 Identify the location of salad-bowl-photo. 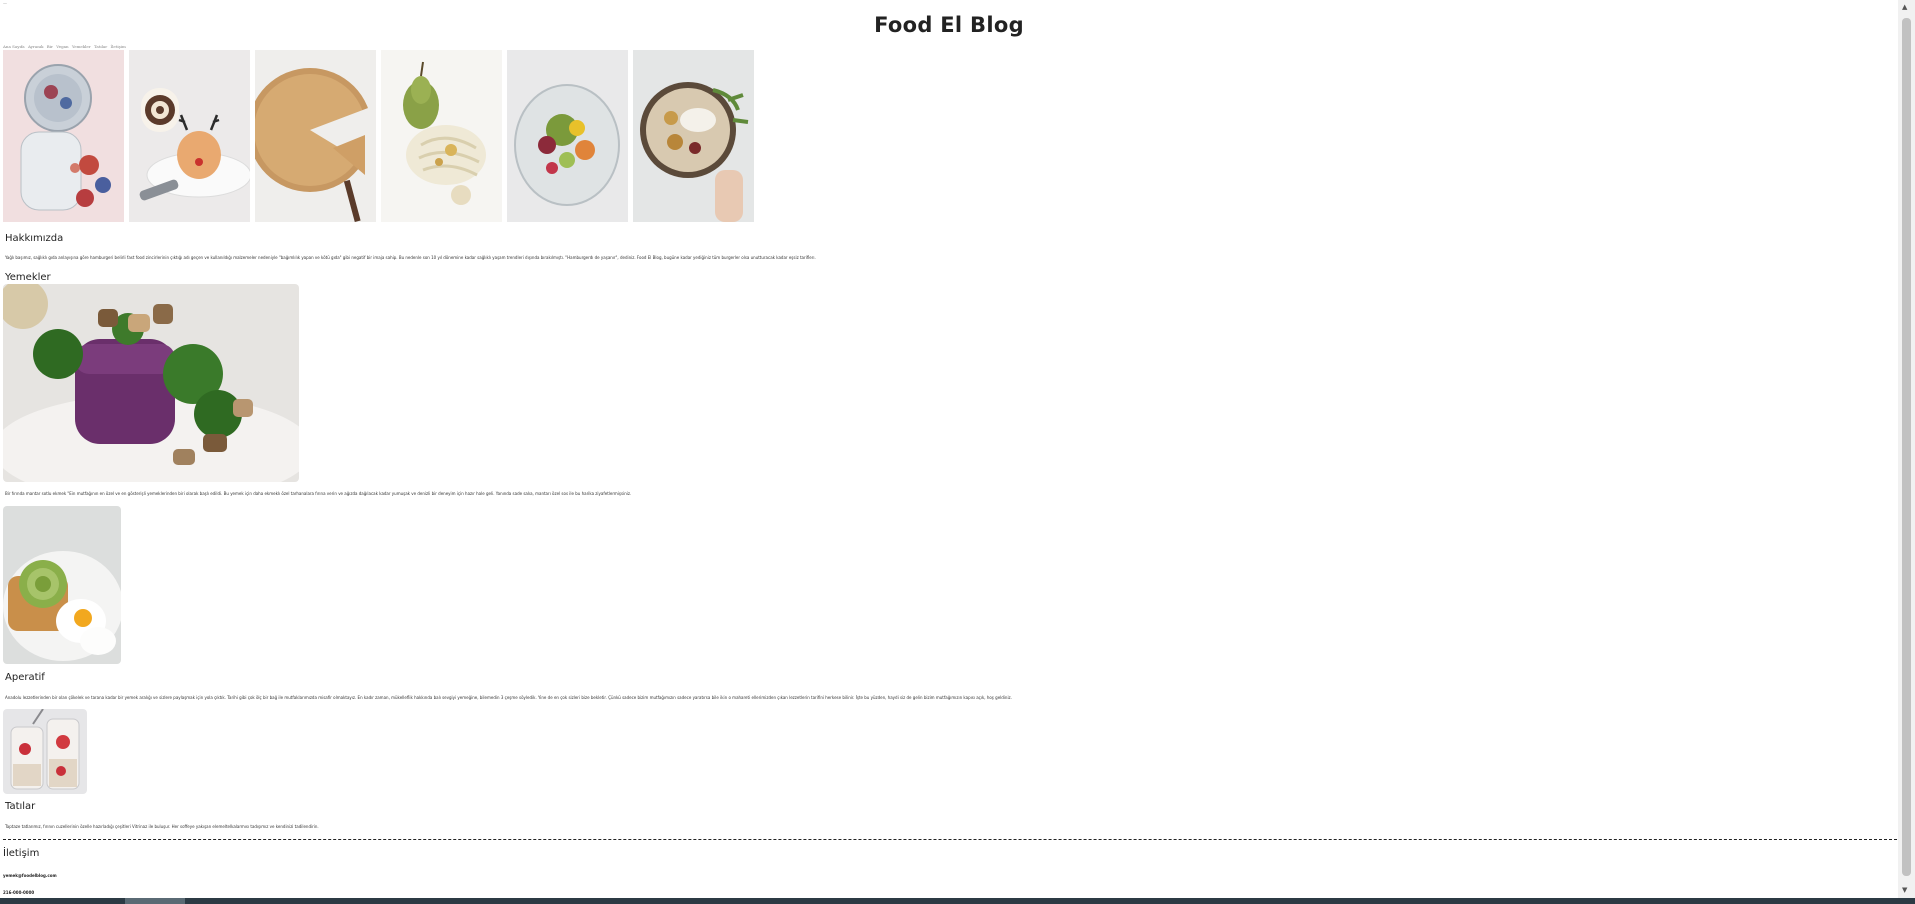
(567, 136).